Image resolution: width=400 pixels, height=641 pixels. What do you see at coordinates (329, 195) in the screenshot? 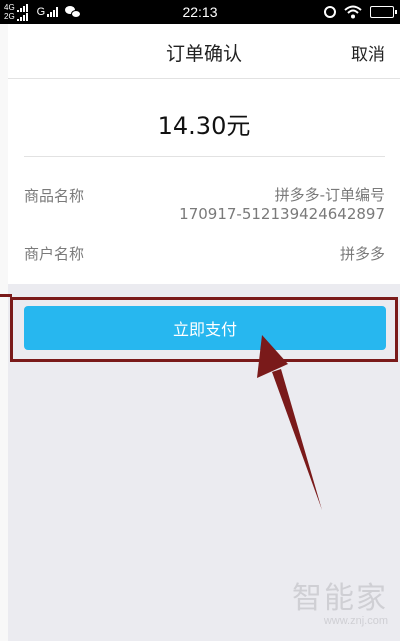
I see `product-name-value: 拼多多-订单编号` at bounding box center [329, 195].